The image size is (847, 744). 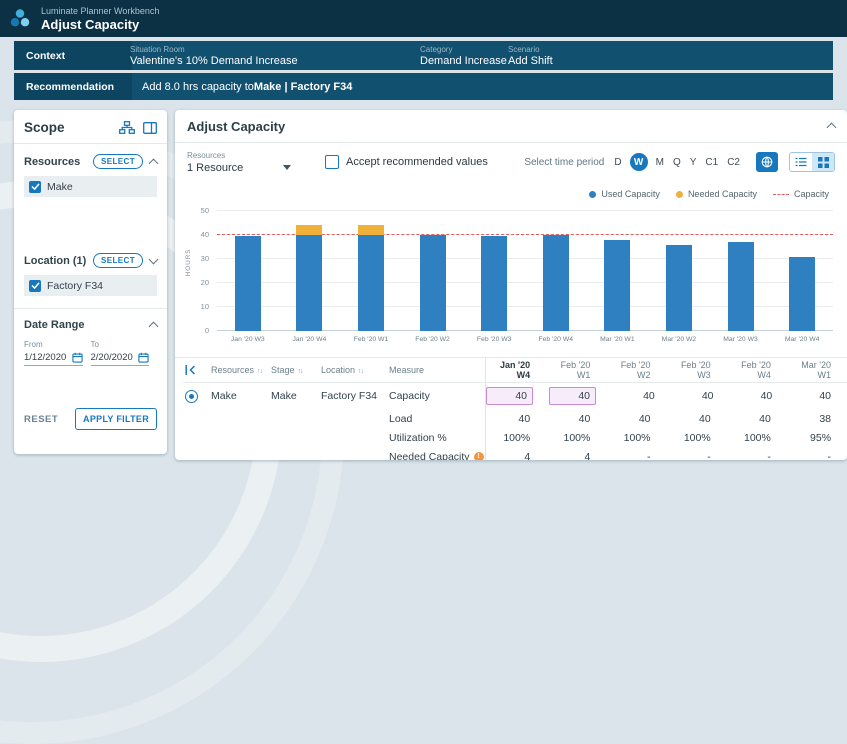 I want to click on bar-Jan '20 W3, so click(x=247, y=283).